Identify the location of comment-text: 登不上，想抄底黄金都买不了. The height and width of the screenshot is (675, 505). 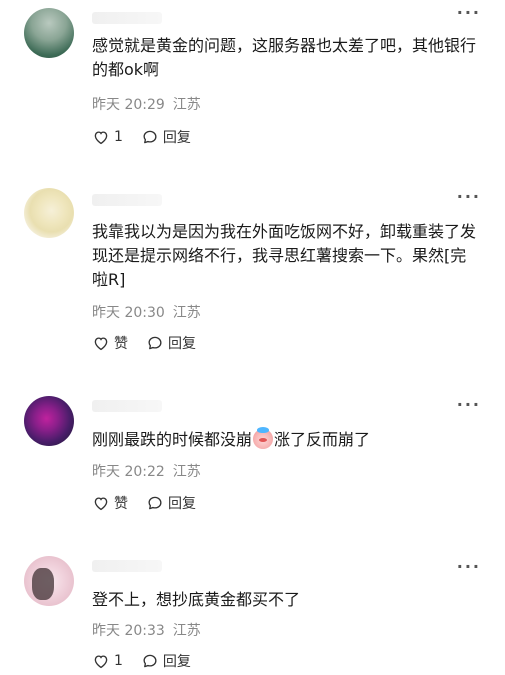
(196, 599).